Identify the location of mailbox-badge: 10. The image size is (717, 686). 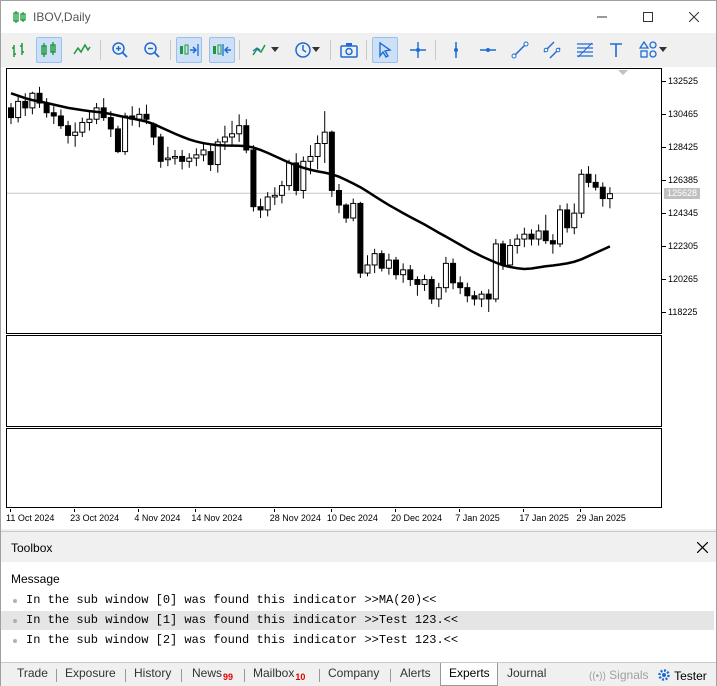
(300, 677).